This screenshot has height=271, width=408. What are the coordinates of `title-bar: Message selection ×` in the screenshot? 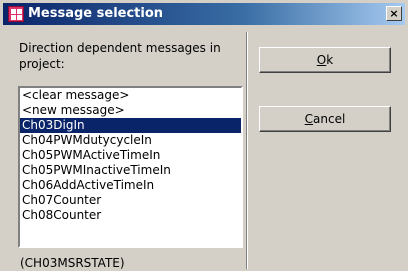 It's located at (204, 14).